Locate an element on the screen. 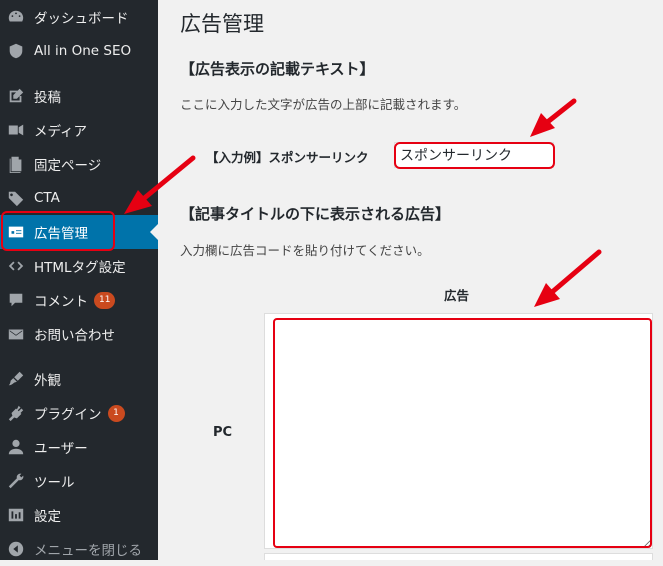 Image resolution: width=663 pixels, height=566 pixels. sidebar-item-appearance: 外観 is located at coordinates (79, 379).